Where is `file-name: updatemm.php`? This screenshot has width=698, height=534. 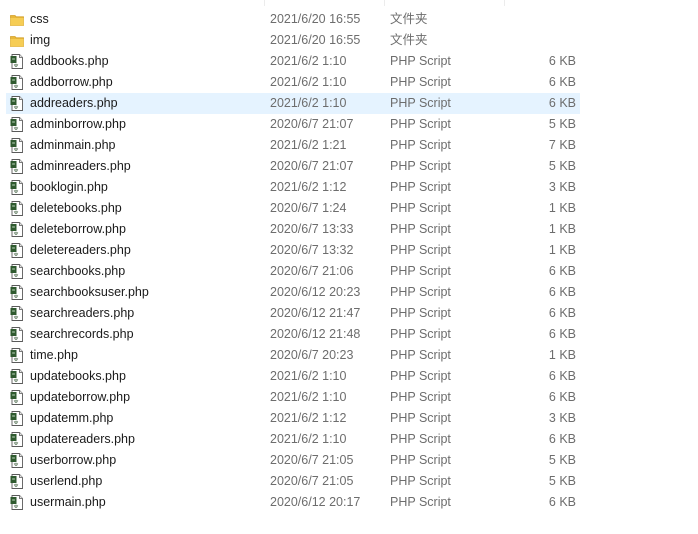
file-name: updatemm.php is located at coordinates (72, 418).